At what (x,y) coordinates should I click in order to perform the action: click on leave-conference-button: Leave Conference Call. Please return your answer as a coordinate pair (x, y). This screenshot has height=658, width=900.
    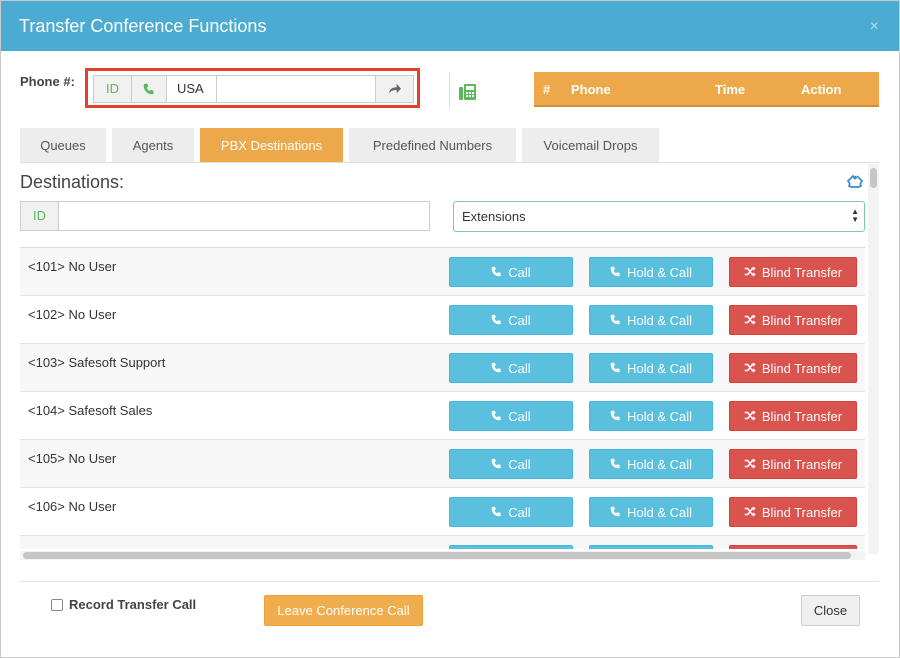
    Looking at the image, I should click on (343, 610).